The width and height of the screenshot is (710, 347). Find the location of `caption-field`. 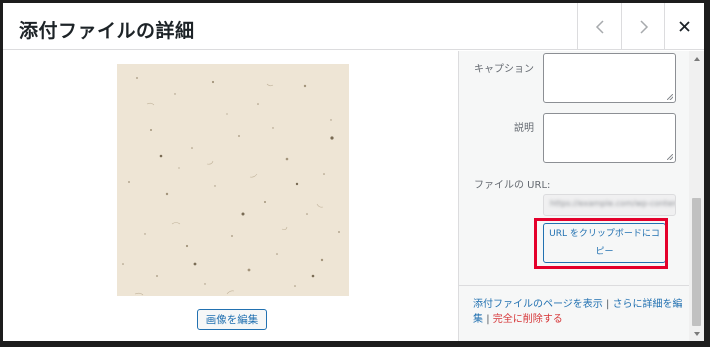

caption-field is located at coordinates (609, 78).